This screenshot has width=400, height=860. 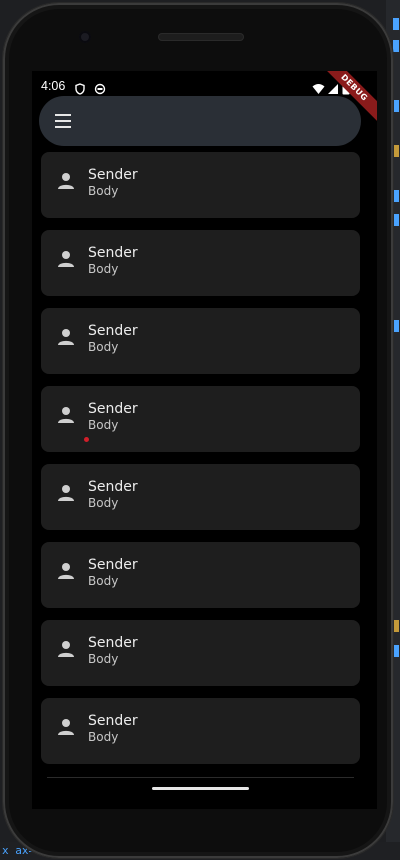 What do you see at coordinates (86, 439) in the screenshot?
I see `unread-indicator` at bounding box center [86, 439].